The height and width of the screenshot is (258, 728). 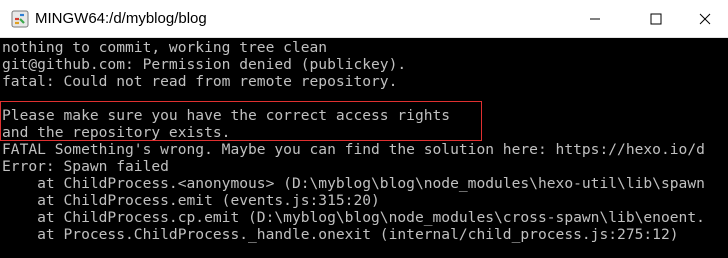 I want to click on highlight-annotation-box, so click(x=241, y=121).